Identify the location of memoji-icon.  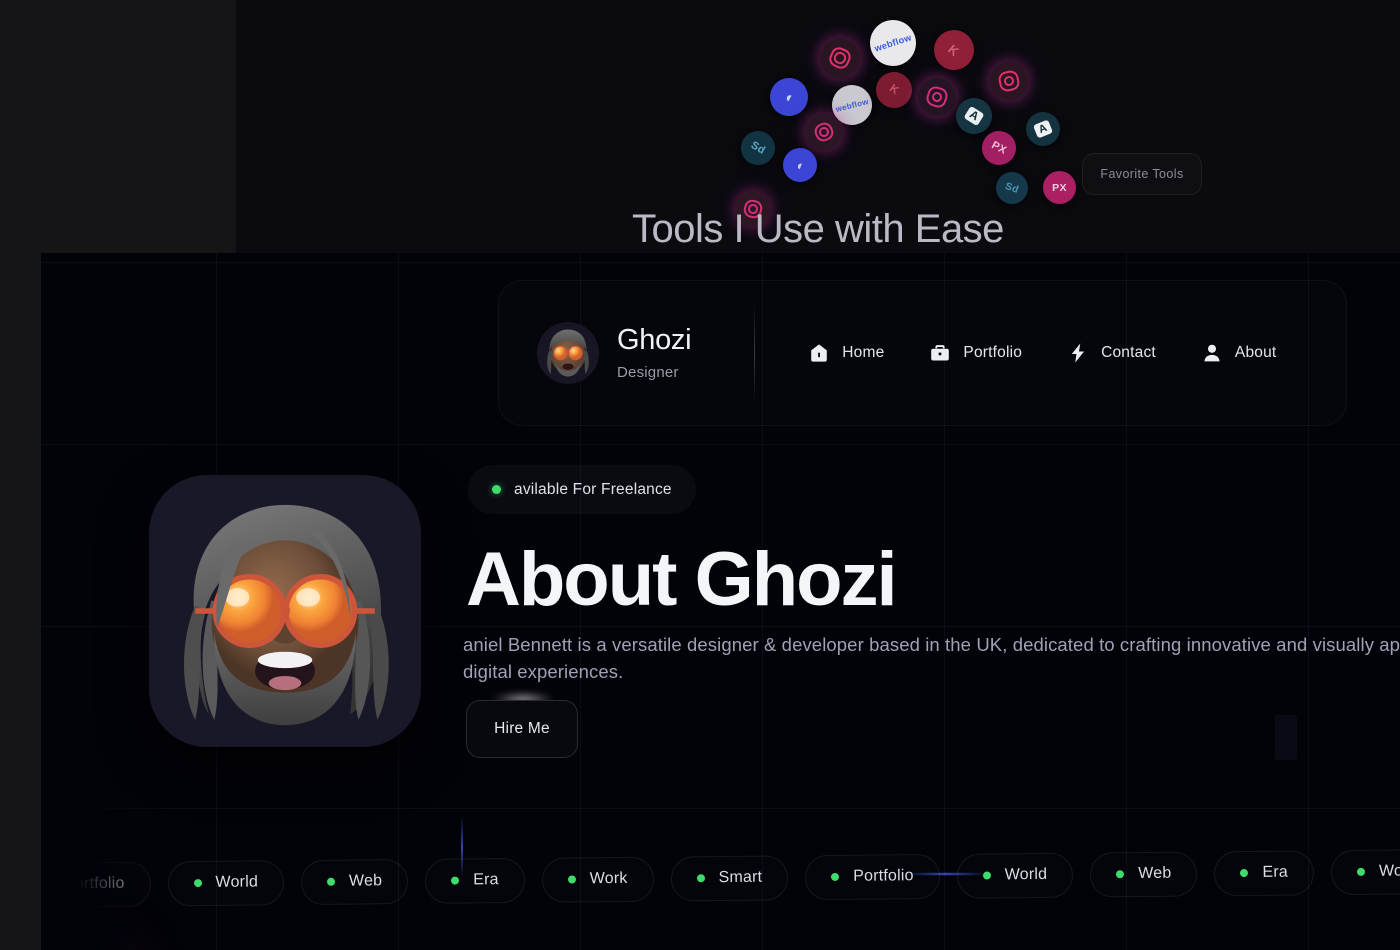
(568, 353).